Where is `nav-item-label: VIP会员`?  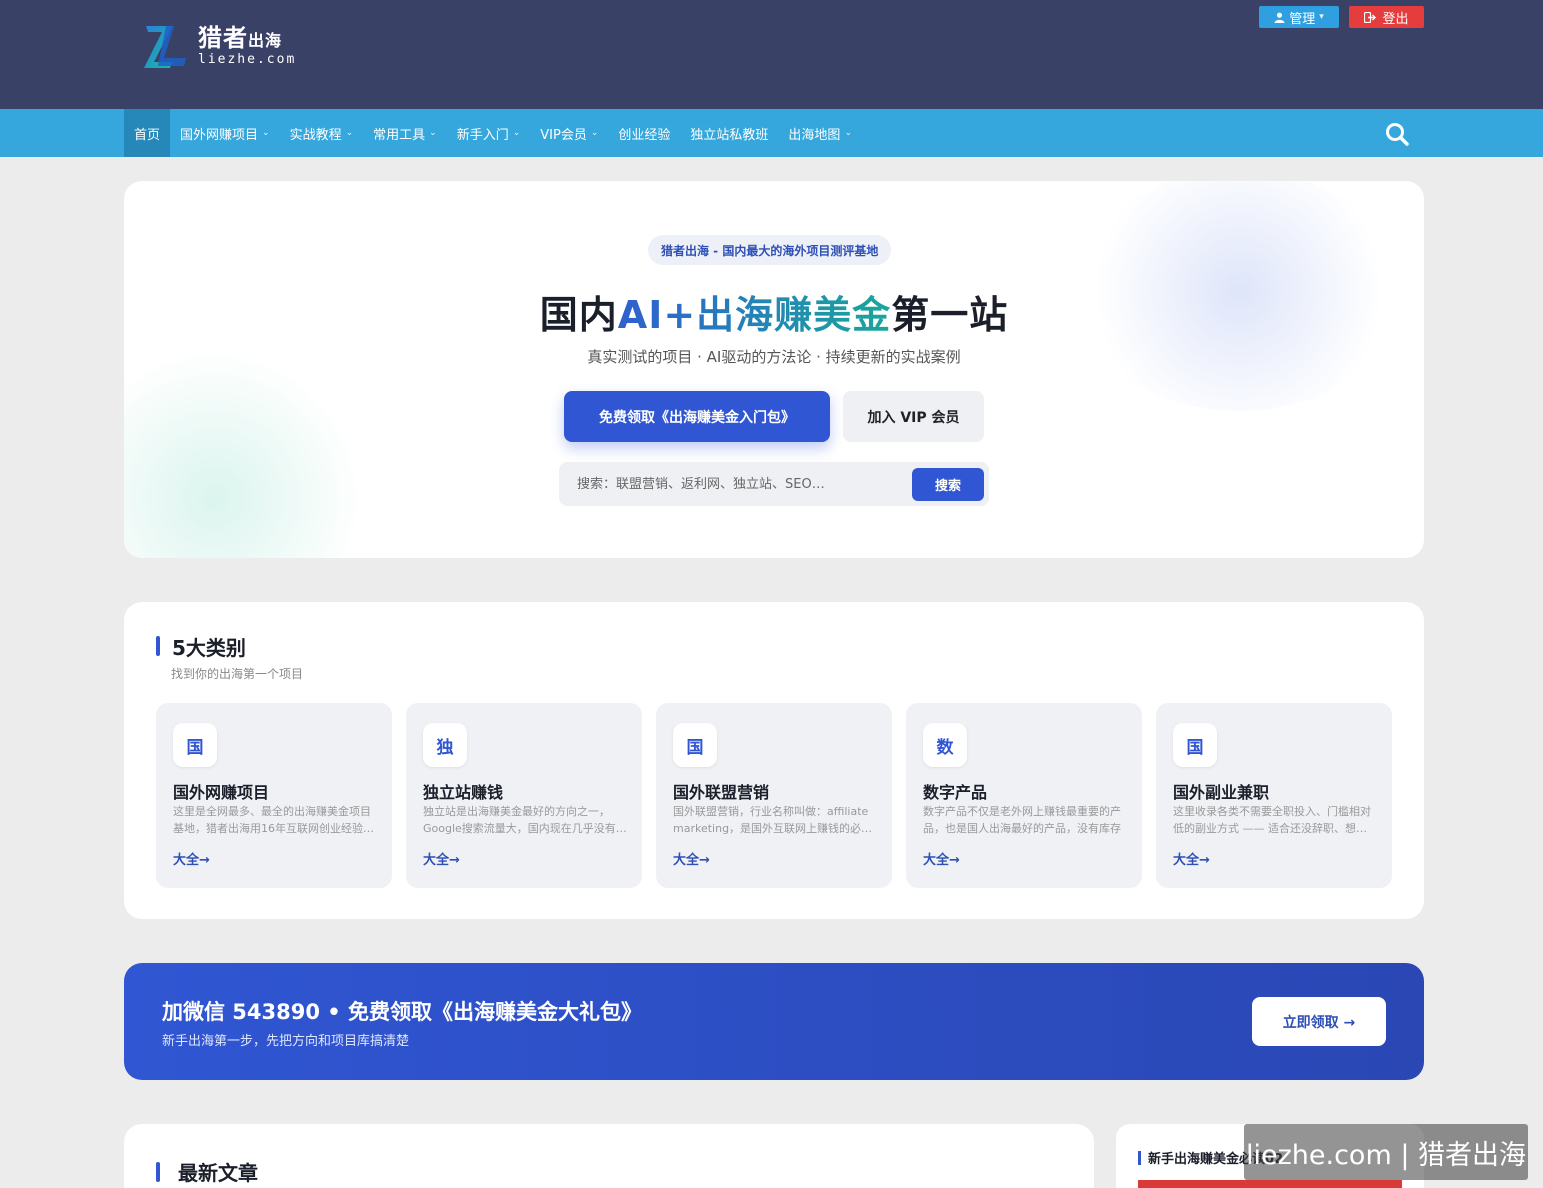 nav-item-label: VIP会员 is located at coordinates (563, 135).